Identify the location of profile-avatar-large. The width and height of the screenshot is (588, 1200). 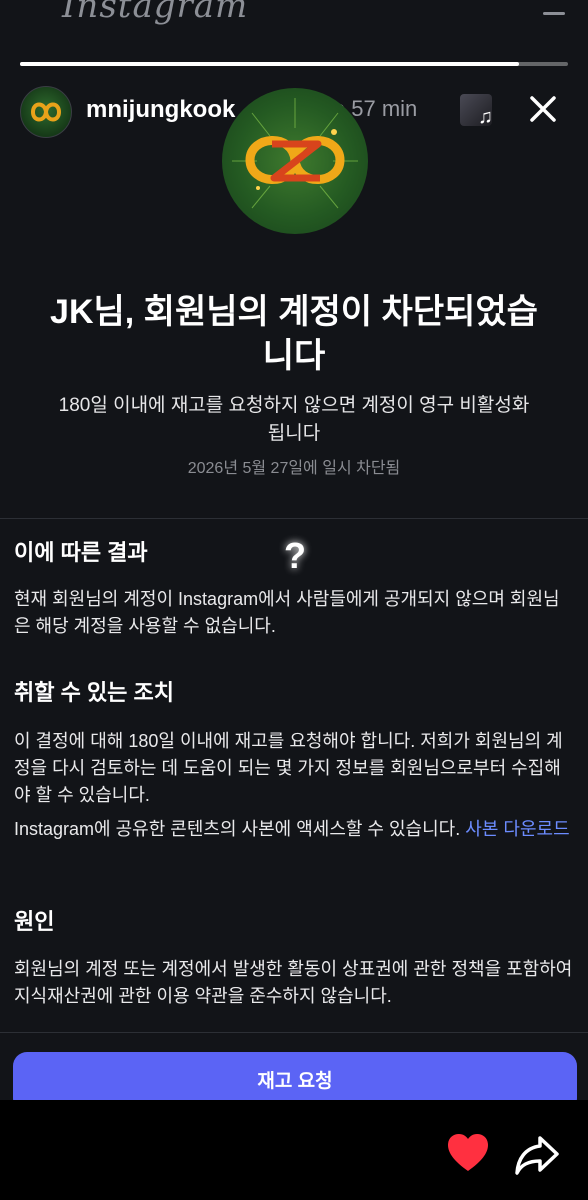
(295, 161).